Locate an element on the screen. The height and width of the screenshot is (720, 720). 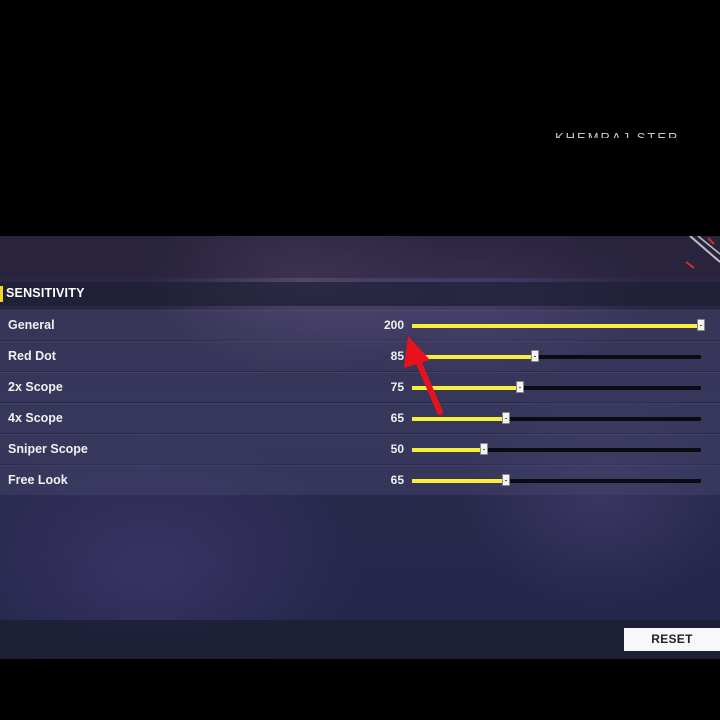
panel-header is located at coordinates (360, 257).